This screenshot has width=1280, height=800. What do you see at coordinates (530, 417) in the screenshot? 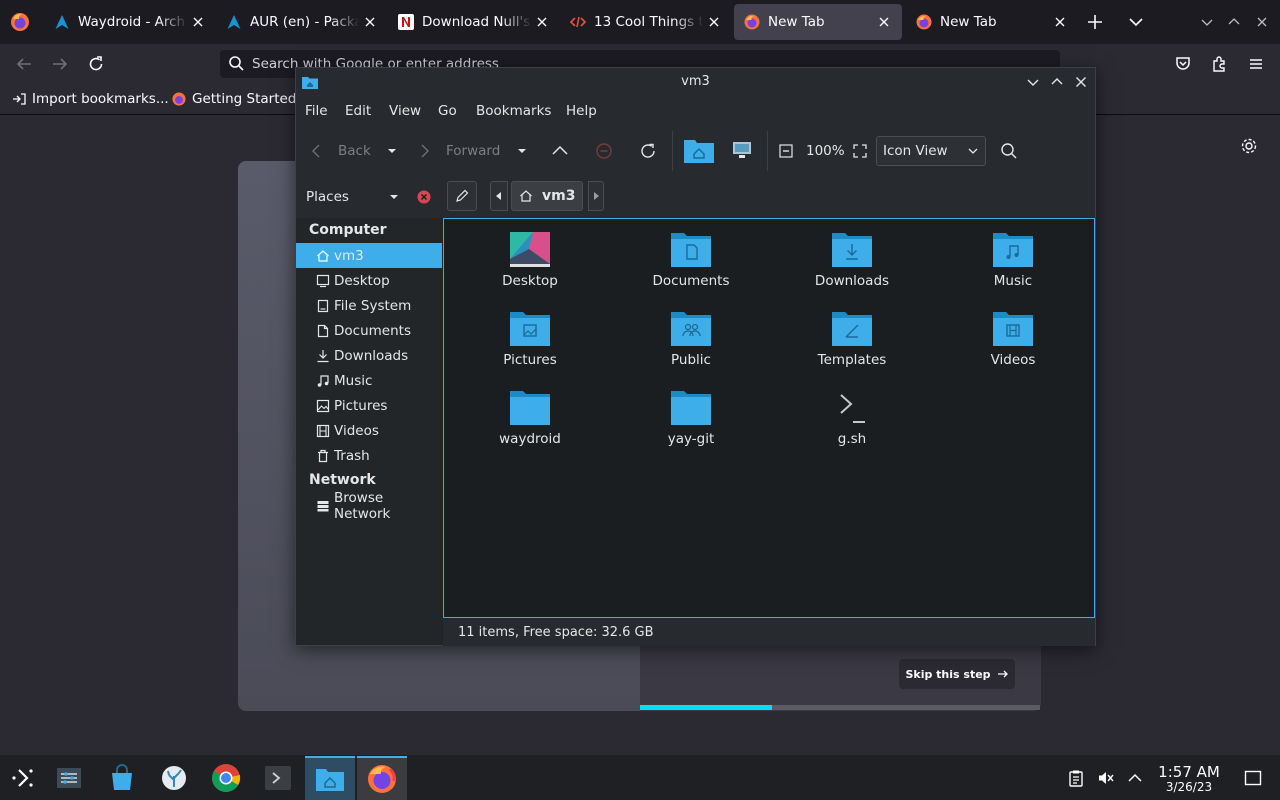
I see `file-item-waydroid: waydroid` at bounding box center [530, 417].